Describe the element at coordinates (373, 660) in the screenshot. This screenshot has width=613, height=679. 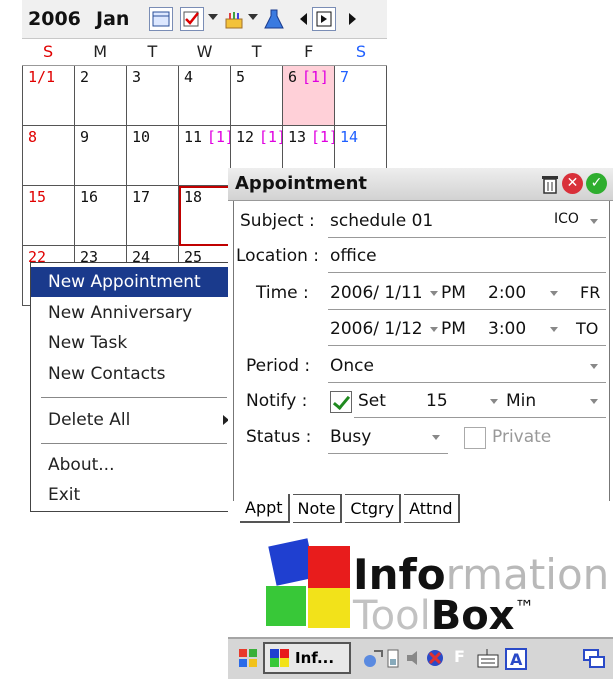
I see `connectivity-icon` at that location.